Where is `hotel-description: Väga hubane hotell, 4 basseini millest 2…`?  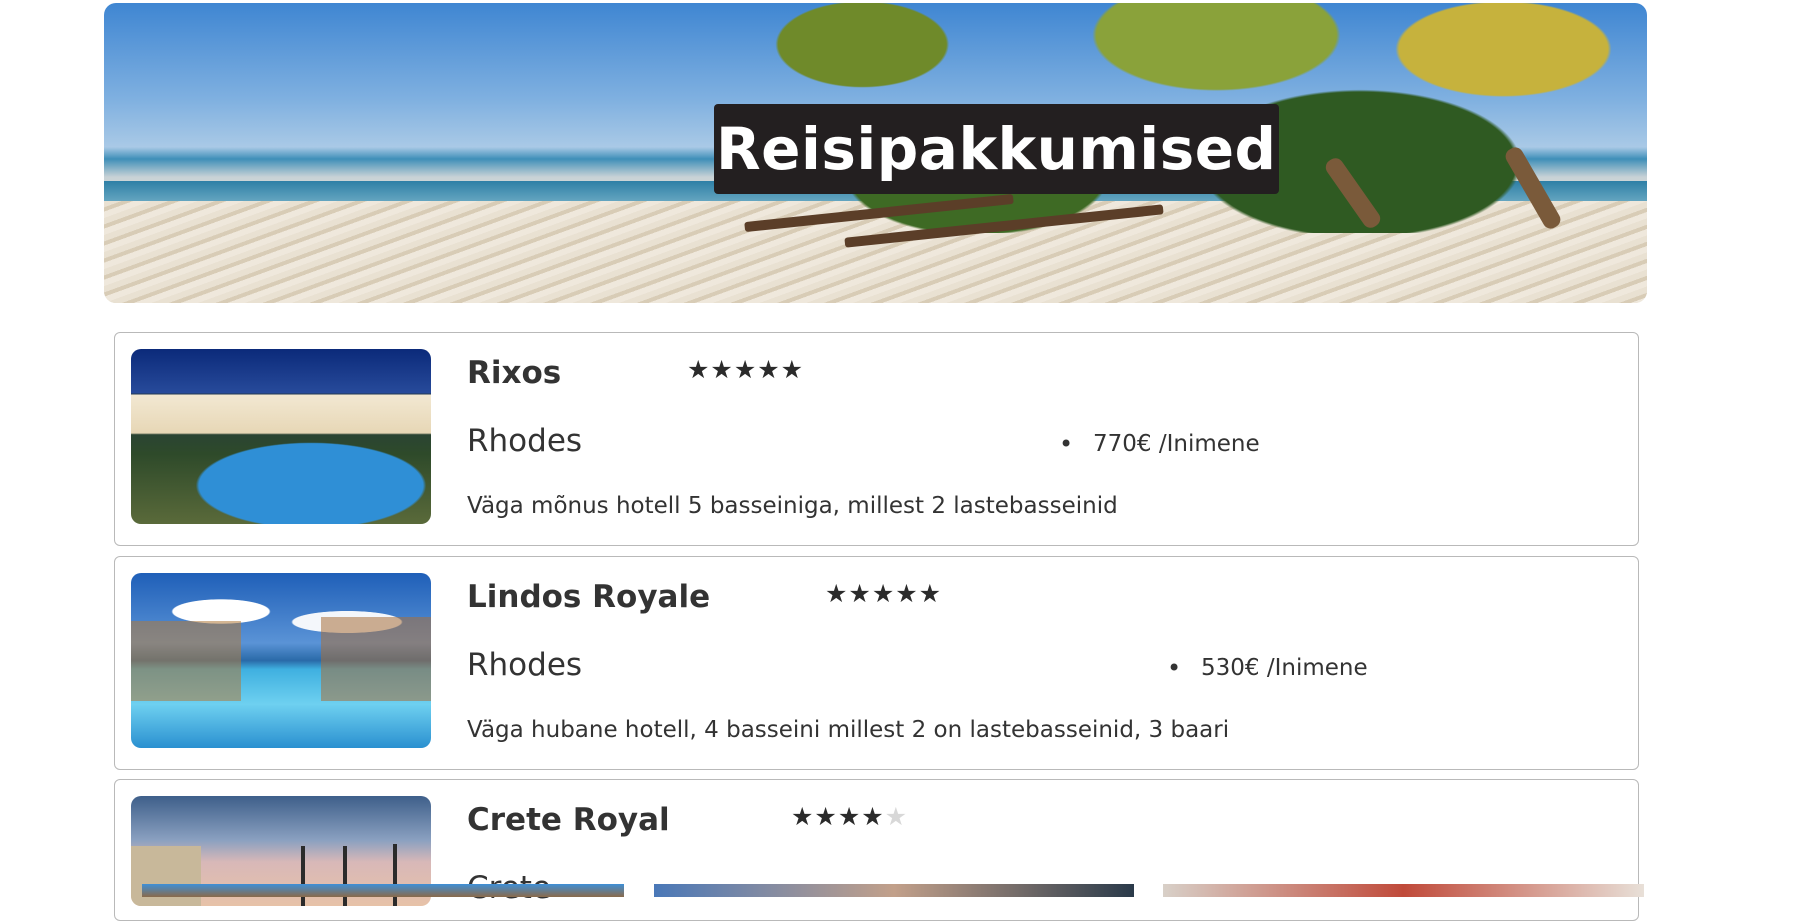 hotel-description: Väga hubane hotell, 4 basseini millest 2… is located at coordinates (848, 730).